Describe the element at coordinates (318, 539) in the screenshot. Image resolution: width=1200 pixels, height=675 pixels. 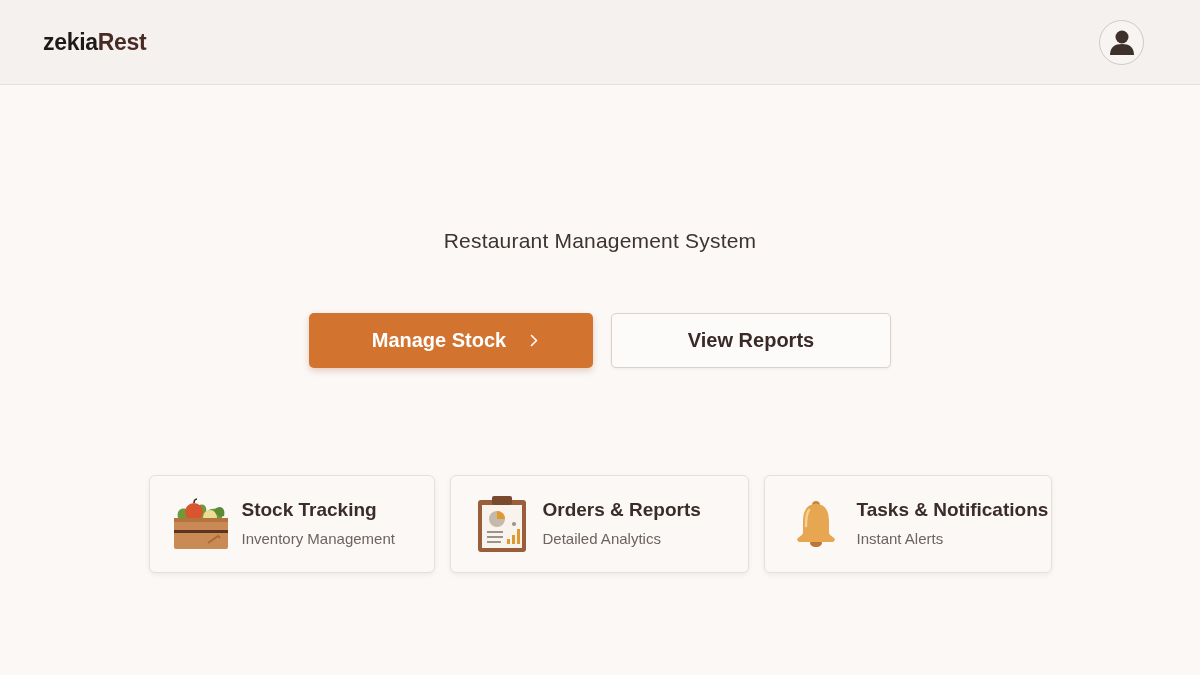
I see `feature-subtitle: Inventory Management` at that location.